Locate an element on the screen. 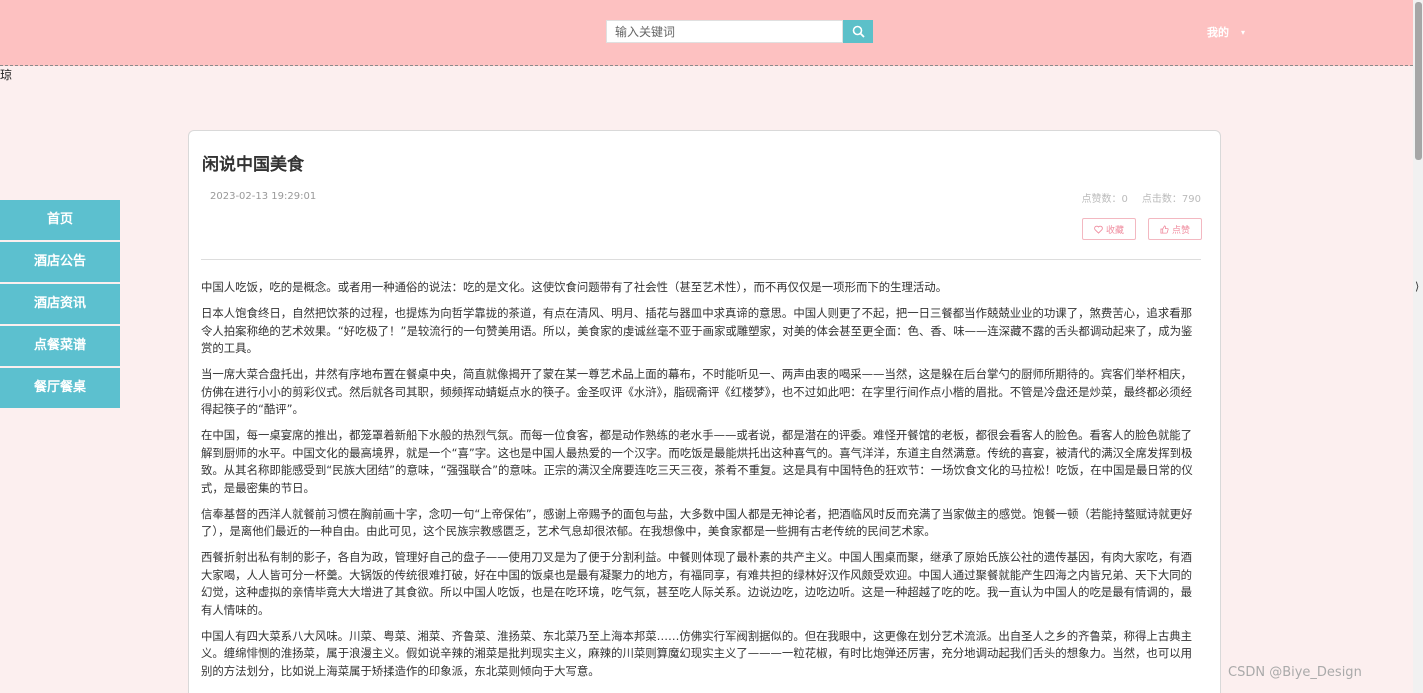 The image size is (1423, 693). sidebar-item-home: 首页 is located at coordinates (60, 220).